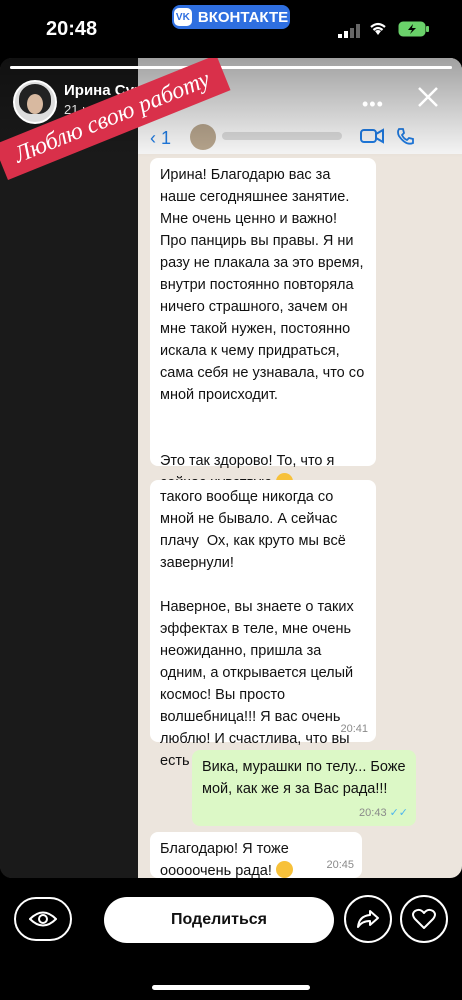 The height and width of the screenshot is (1000, 462). What do you see at coordinates (354, 729) in the screenshot?
I see `message-time: 20:41` at bounding box center [354, 729].